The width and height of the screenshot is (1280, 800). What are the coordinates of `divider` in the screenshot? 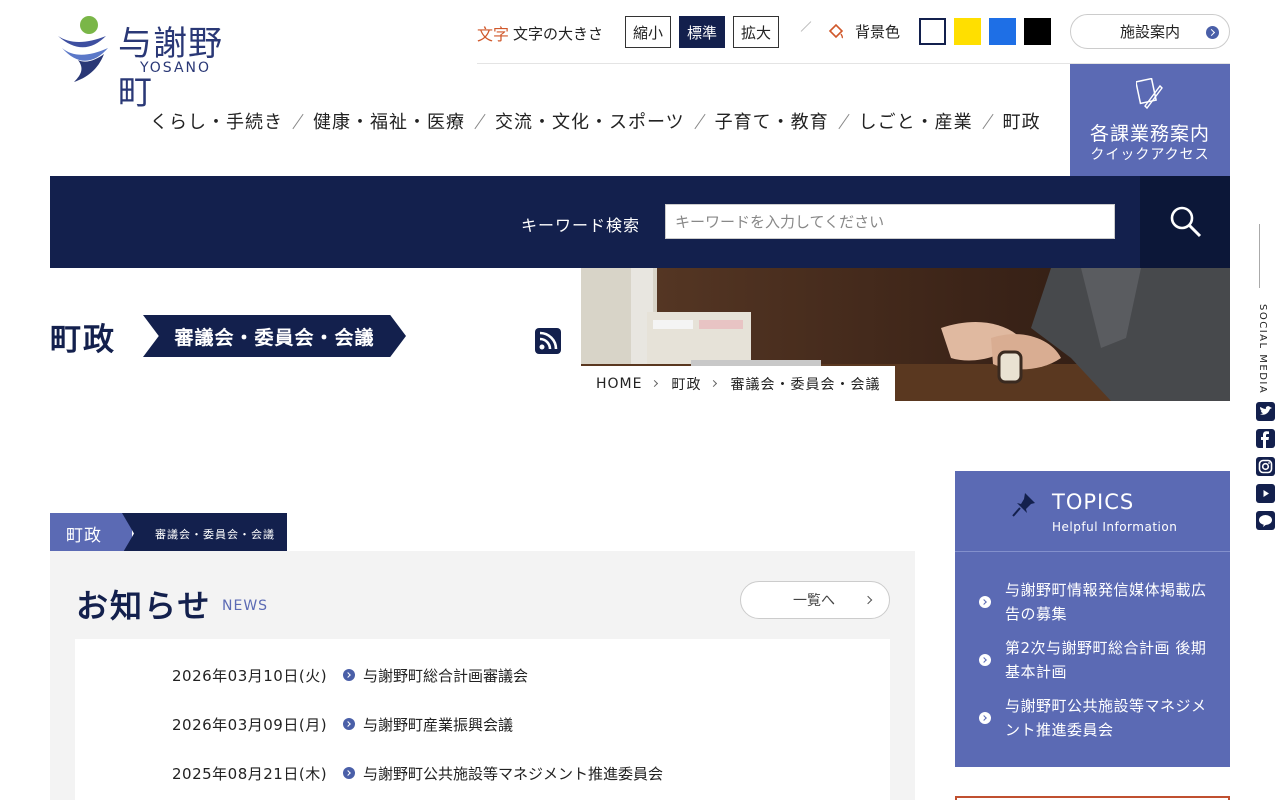 It's located at (806, 26).